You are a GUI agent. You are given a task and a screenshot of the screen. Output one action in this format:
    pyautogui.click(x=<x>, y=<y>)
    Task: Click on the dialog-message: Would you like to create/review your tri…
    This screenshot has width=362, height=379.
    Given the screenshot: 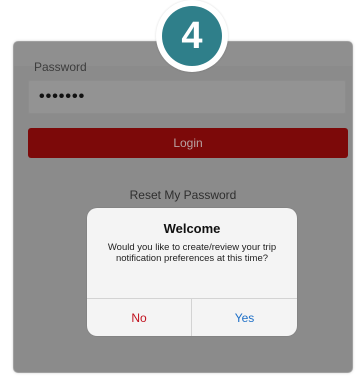 What is the action you would take?
    pyautogui.click(x=192, y=253)
    